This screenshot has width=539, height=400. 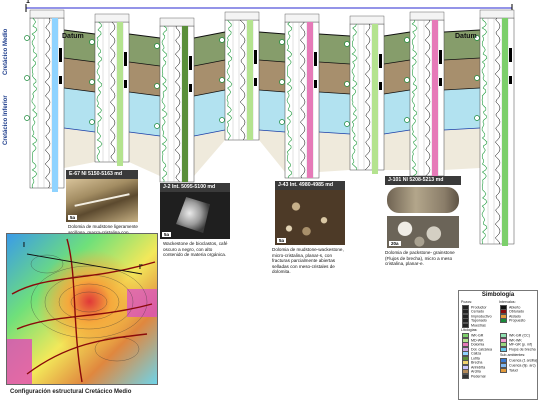 What do you see at coordinates (73, 36) in the screenshot?
I see `datum-left-label: Datum` at bounding box center [73, 36].